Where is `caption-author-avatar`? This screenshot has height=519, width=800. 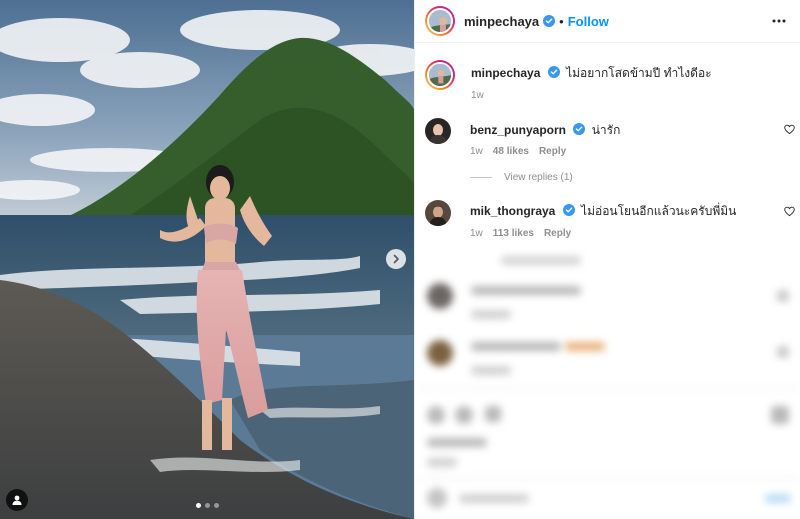
caption-author-avatar is located at coordinates (440, 75).